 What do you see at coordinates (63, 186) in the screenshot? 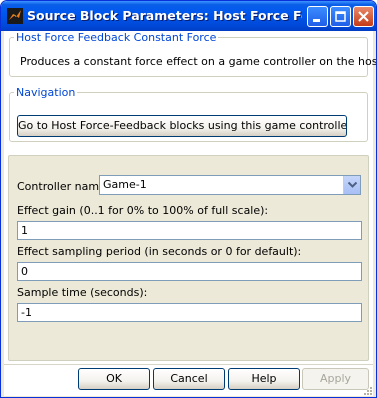
I see `controller-name-label: Controller name:` at bounding box center [63, 186].